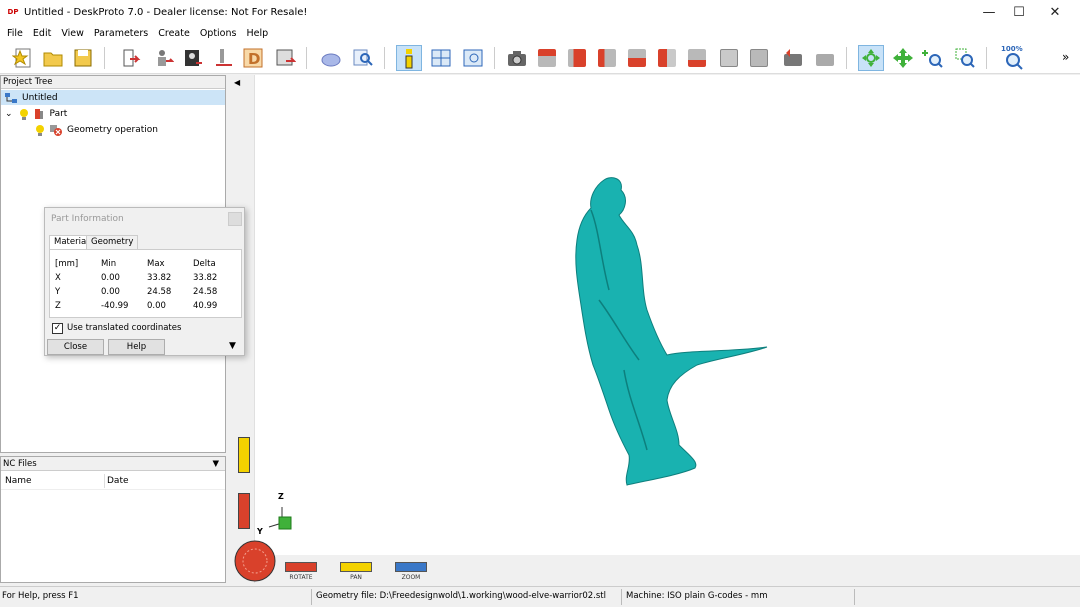 This screenshot has height=607, width=1080. I want to click on tree-part-node: ⌄ Part, so click(36, 113).